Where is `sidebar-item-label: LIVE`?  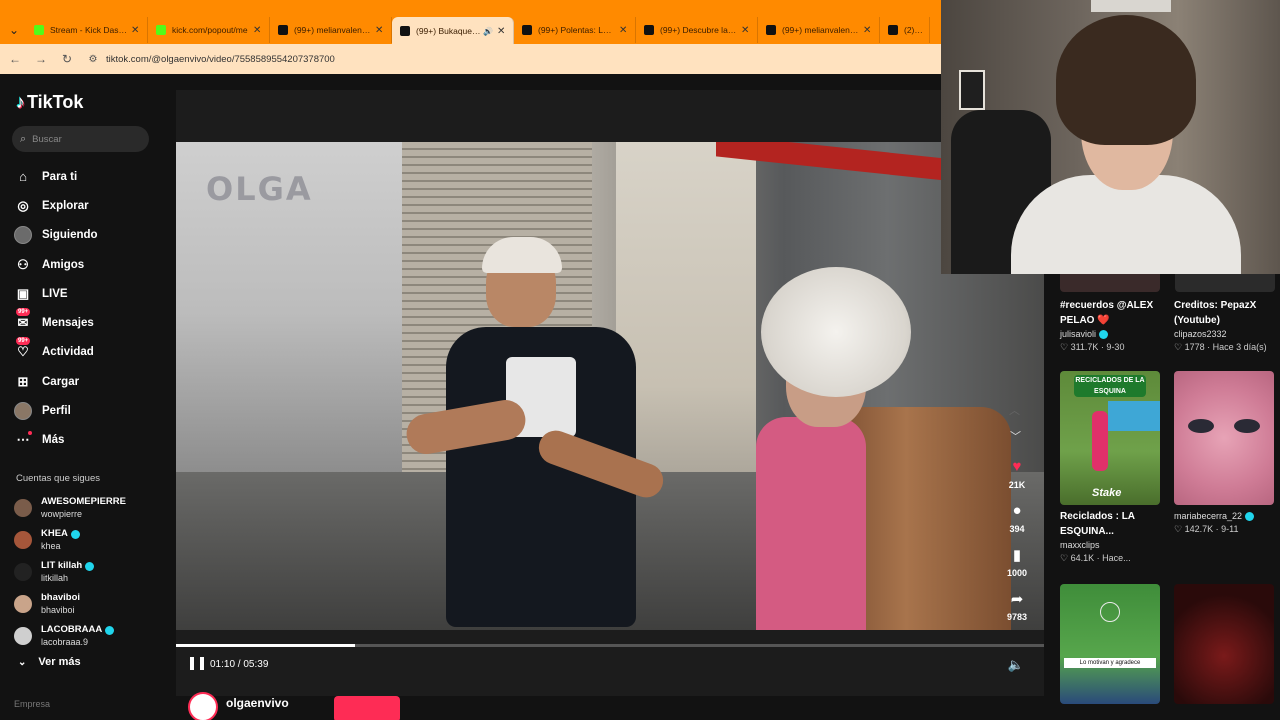
sidebar-item-label: LIVE is located at coordinates (55, 293).